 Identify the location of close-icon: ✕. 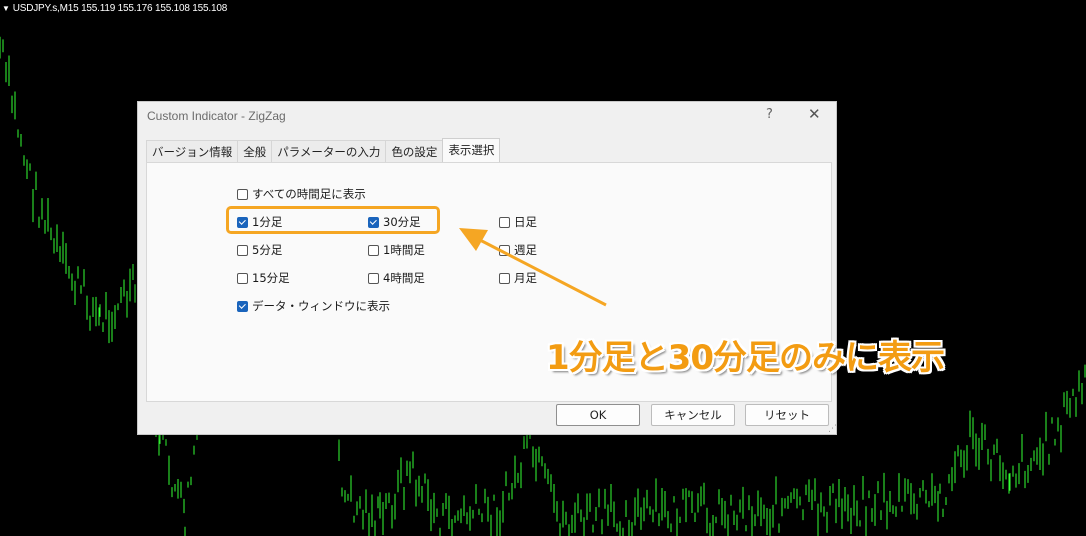
(814, 114).